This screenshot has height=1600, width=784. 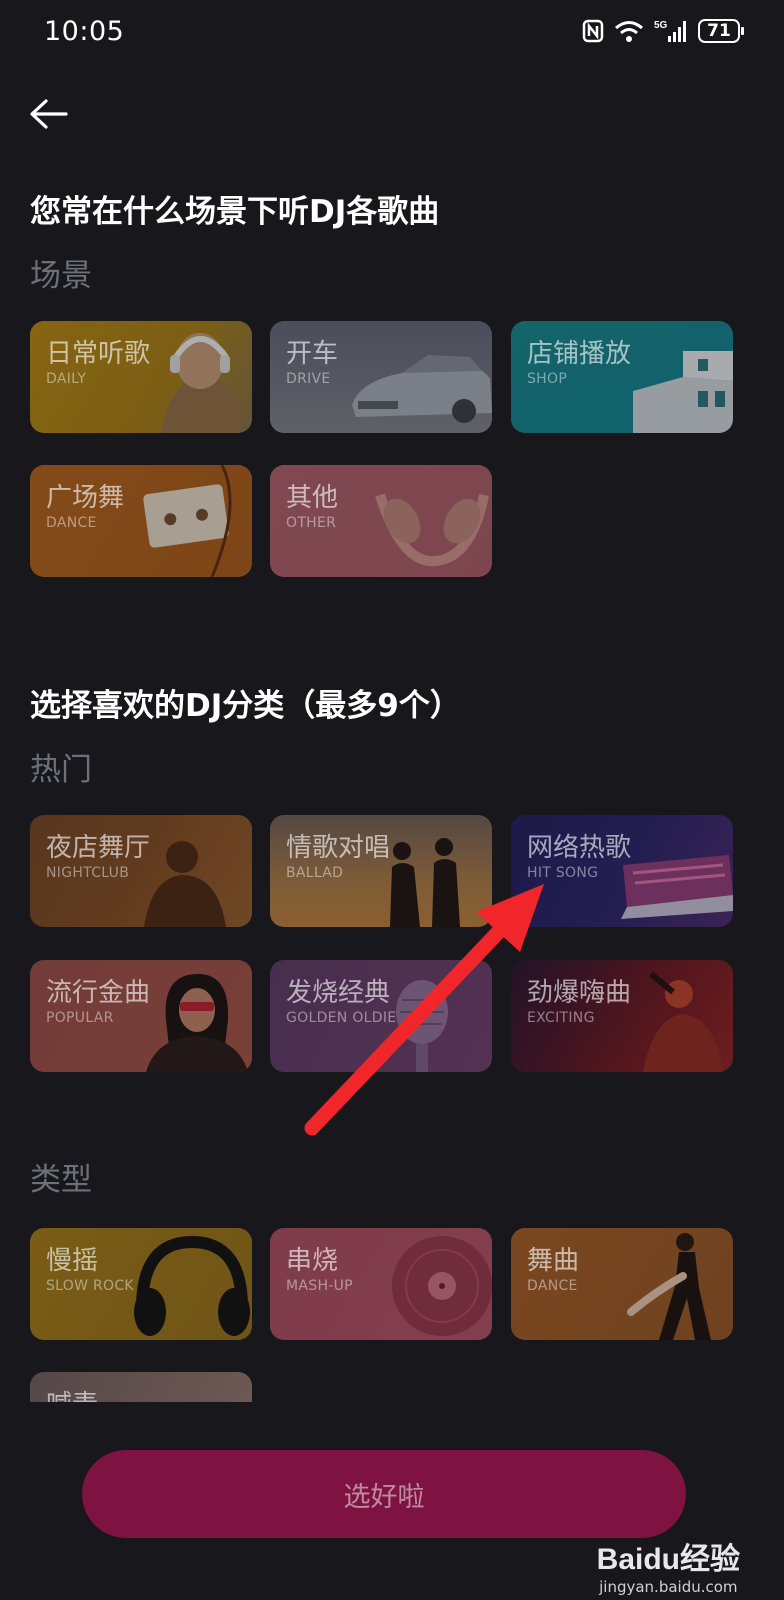 I want to click on watermark-brand: Baidu经验, so click(x=668, y=1559).